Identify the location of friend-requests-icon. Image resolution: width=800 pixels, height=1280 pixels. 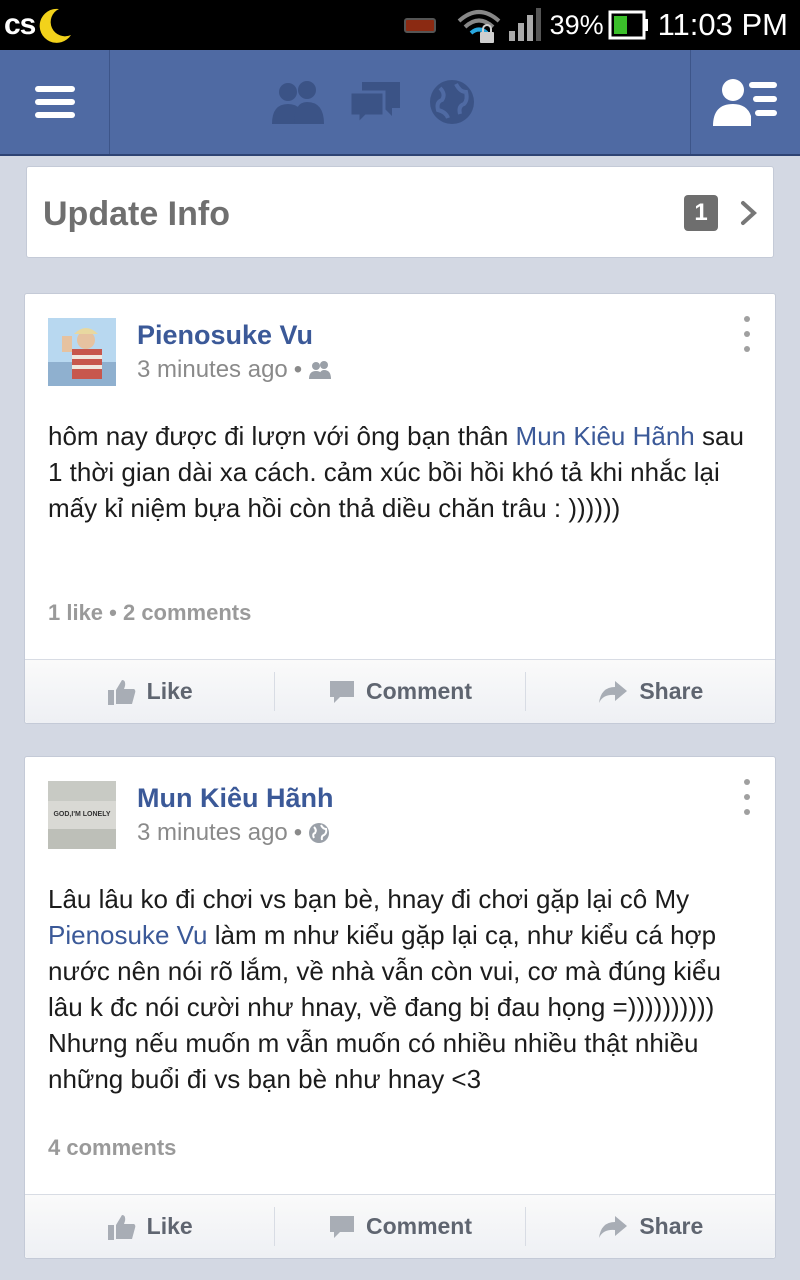
(298, 102).